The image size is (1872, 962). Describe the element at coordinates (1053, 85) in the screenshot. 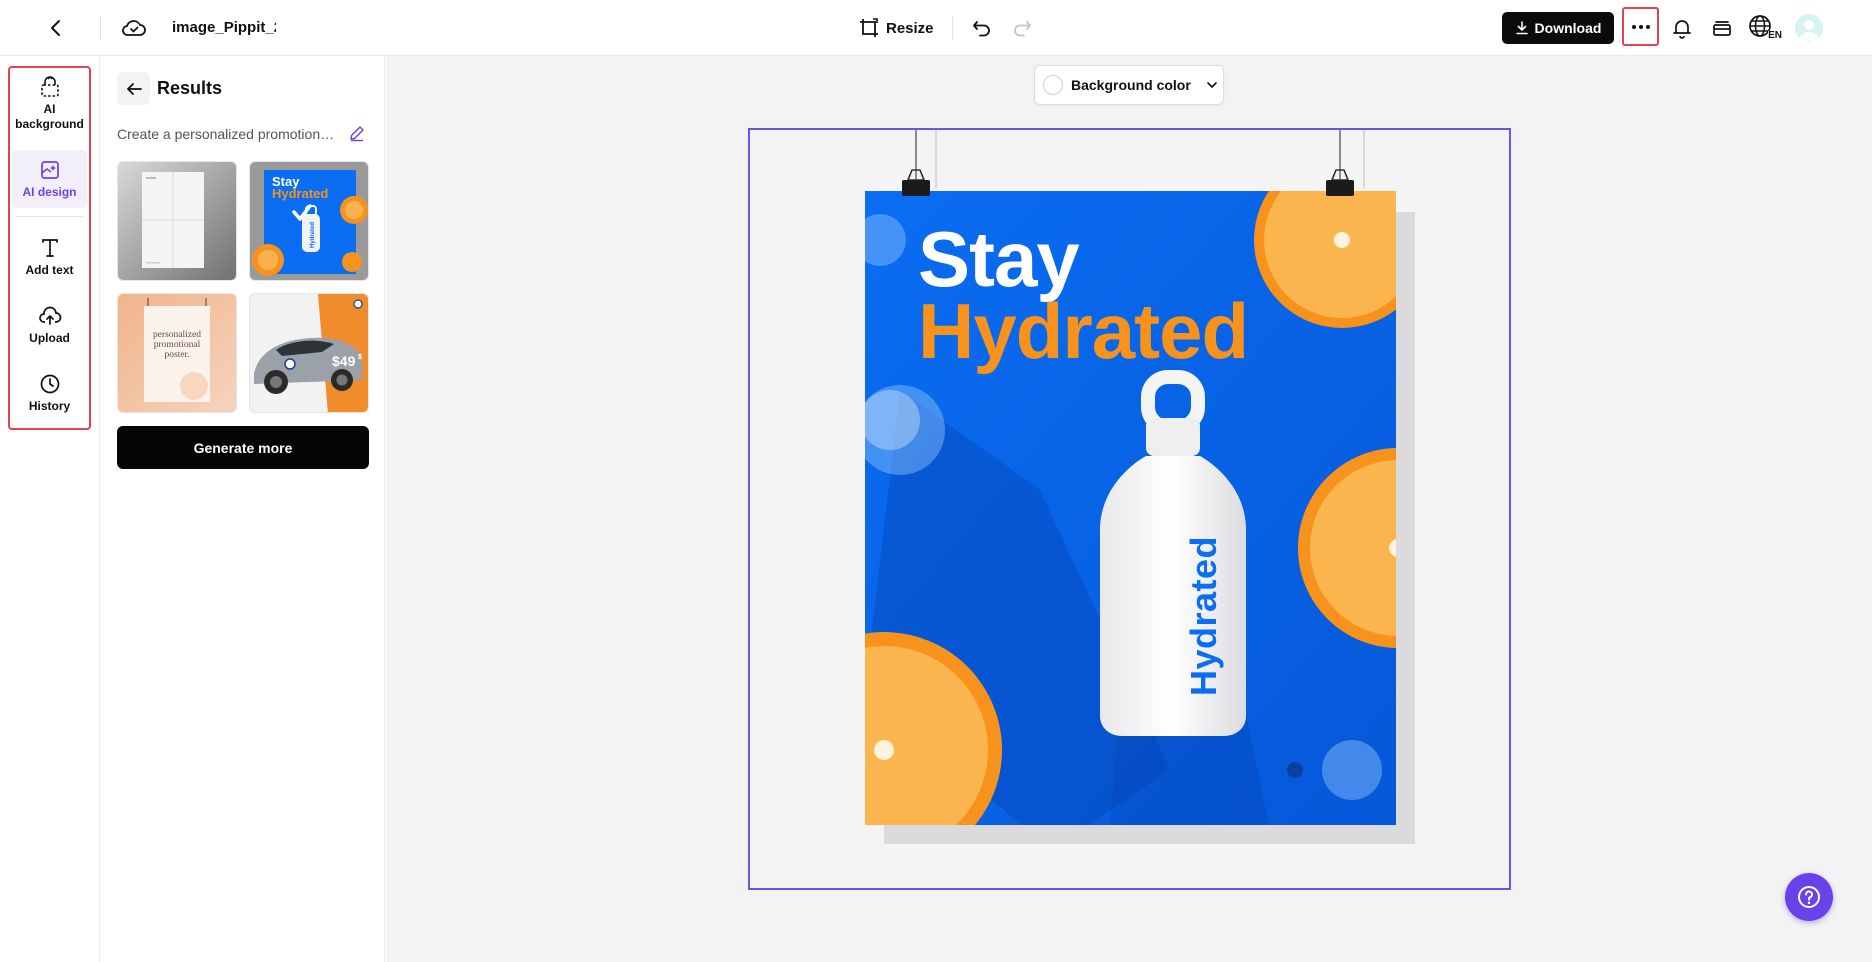

I see `color-swatch` at that location.